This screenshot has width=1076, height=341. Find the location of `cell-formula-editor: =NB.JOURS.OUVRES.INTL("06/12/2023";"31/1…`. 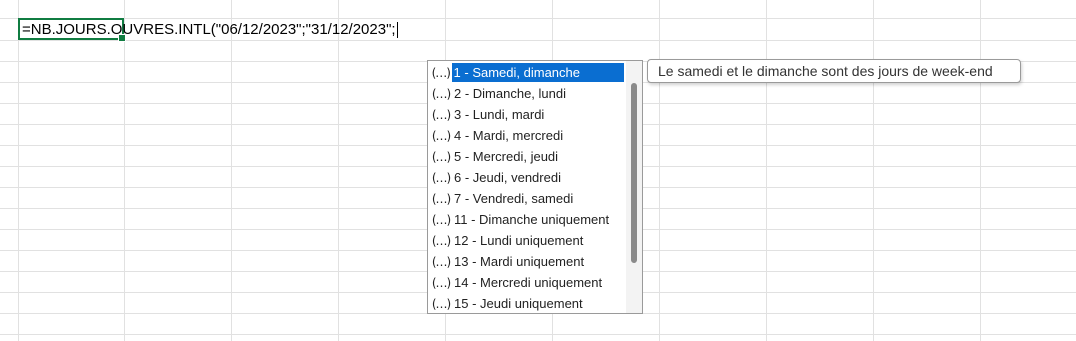

cell-formula-editor: =NB.JOURS.OUVRES.INTL("06/12/2023";"31/1… is located at coordinates (210, 30).